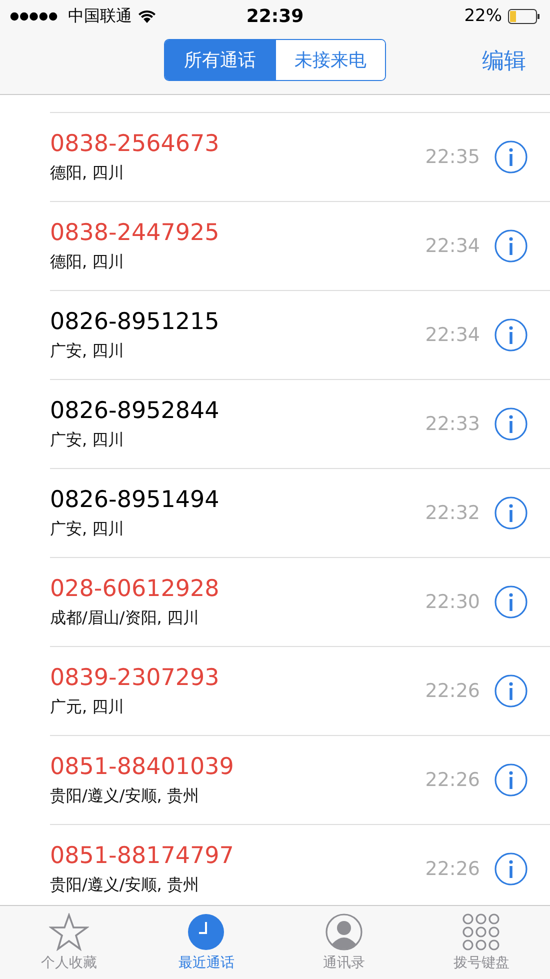  I want to click on contact-icon, so click(343, 932).